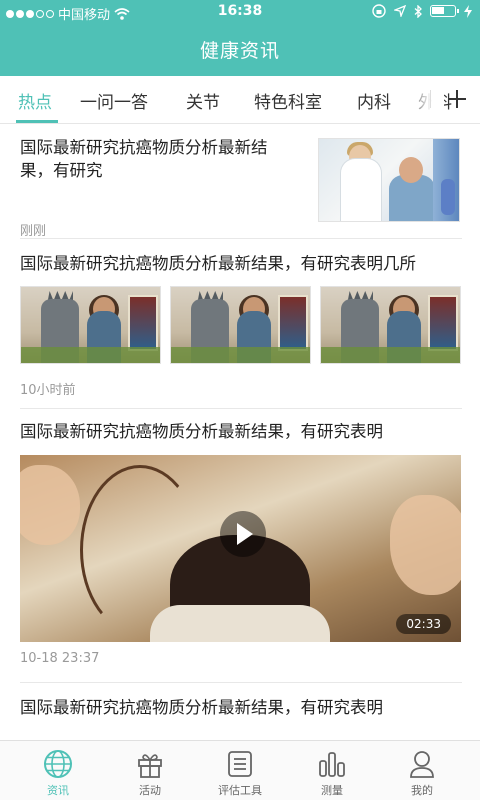 The width and height of the screenshot is (480, 800). What do you see at coordinates (444, 11) in the screenshot?
I see `battery-icon` at bounding box center [444, 11].